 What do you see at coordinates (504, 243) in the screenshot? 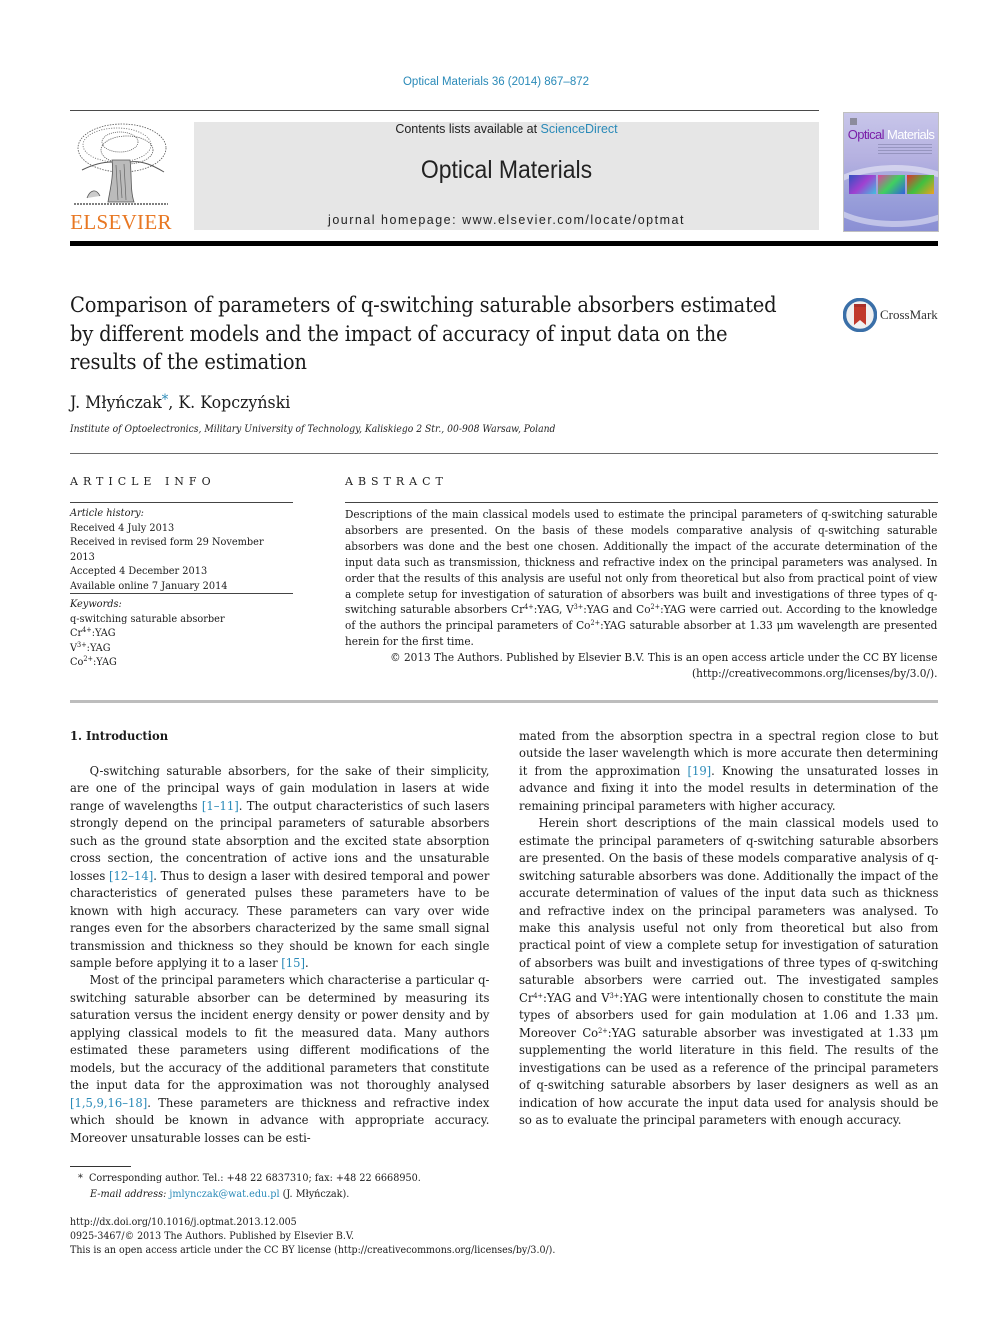
I see `header-thick-rule` at bounding box center [504, 243].